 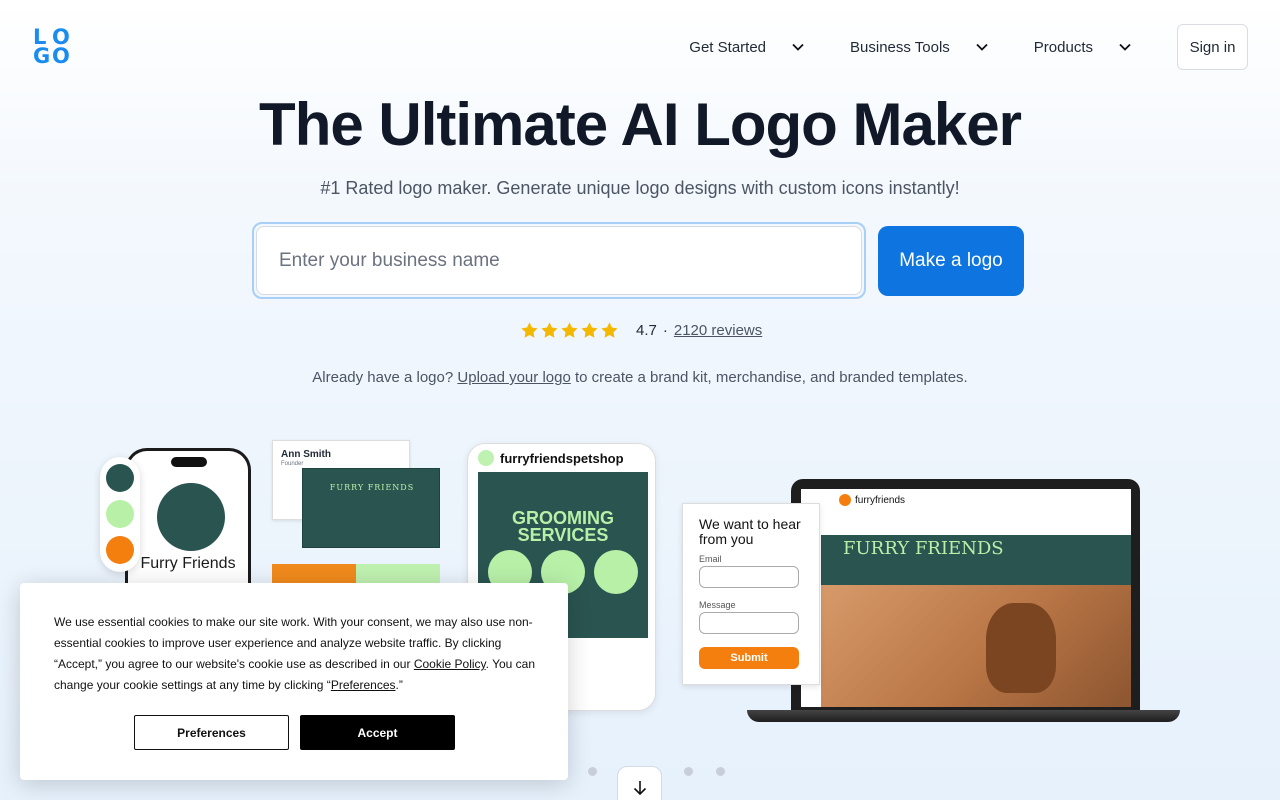 I want to click on dog-logo-badge, so click(x=191, y=517).